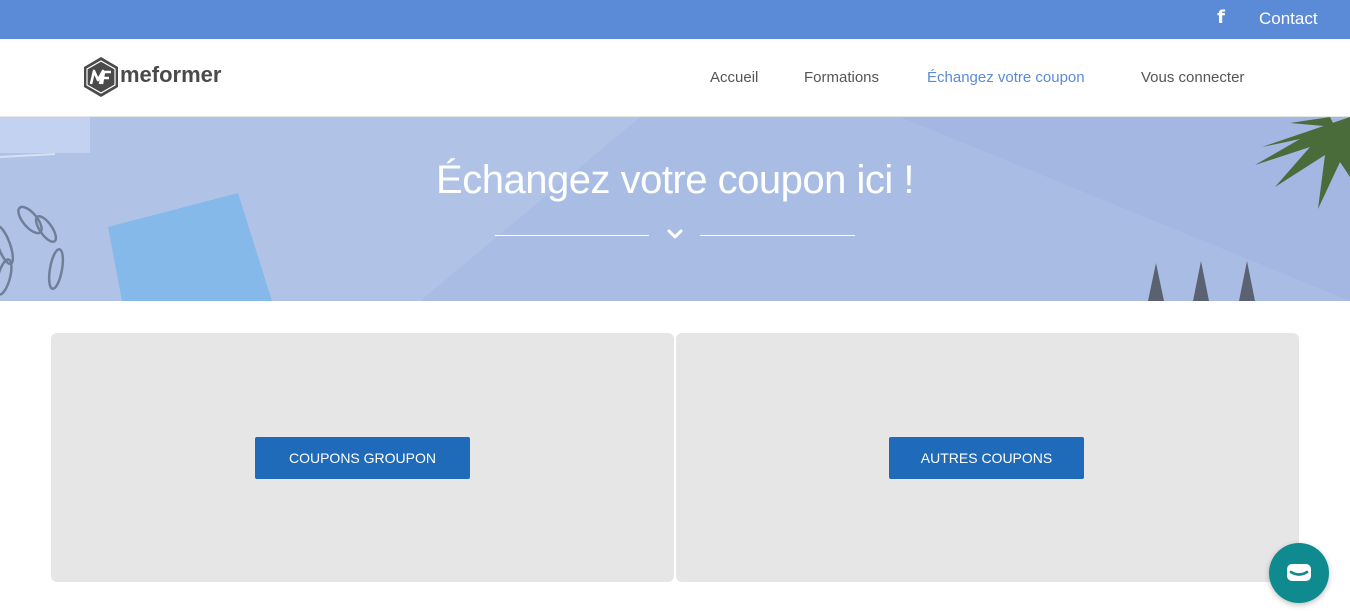  I want to click on nav-item-vous-connecter: Vous connecter, so click(1192, 78).